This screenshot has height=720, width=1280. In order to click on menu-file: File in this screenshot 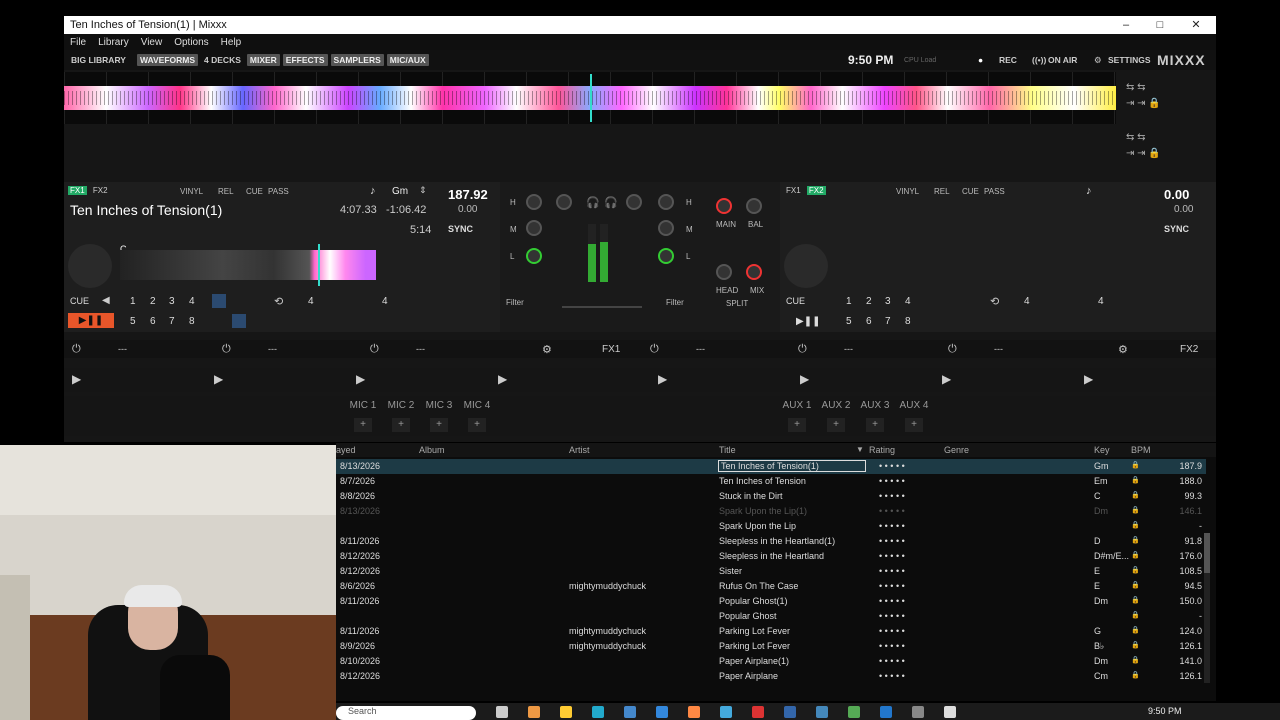, I will do `click(78, 42)`.